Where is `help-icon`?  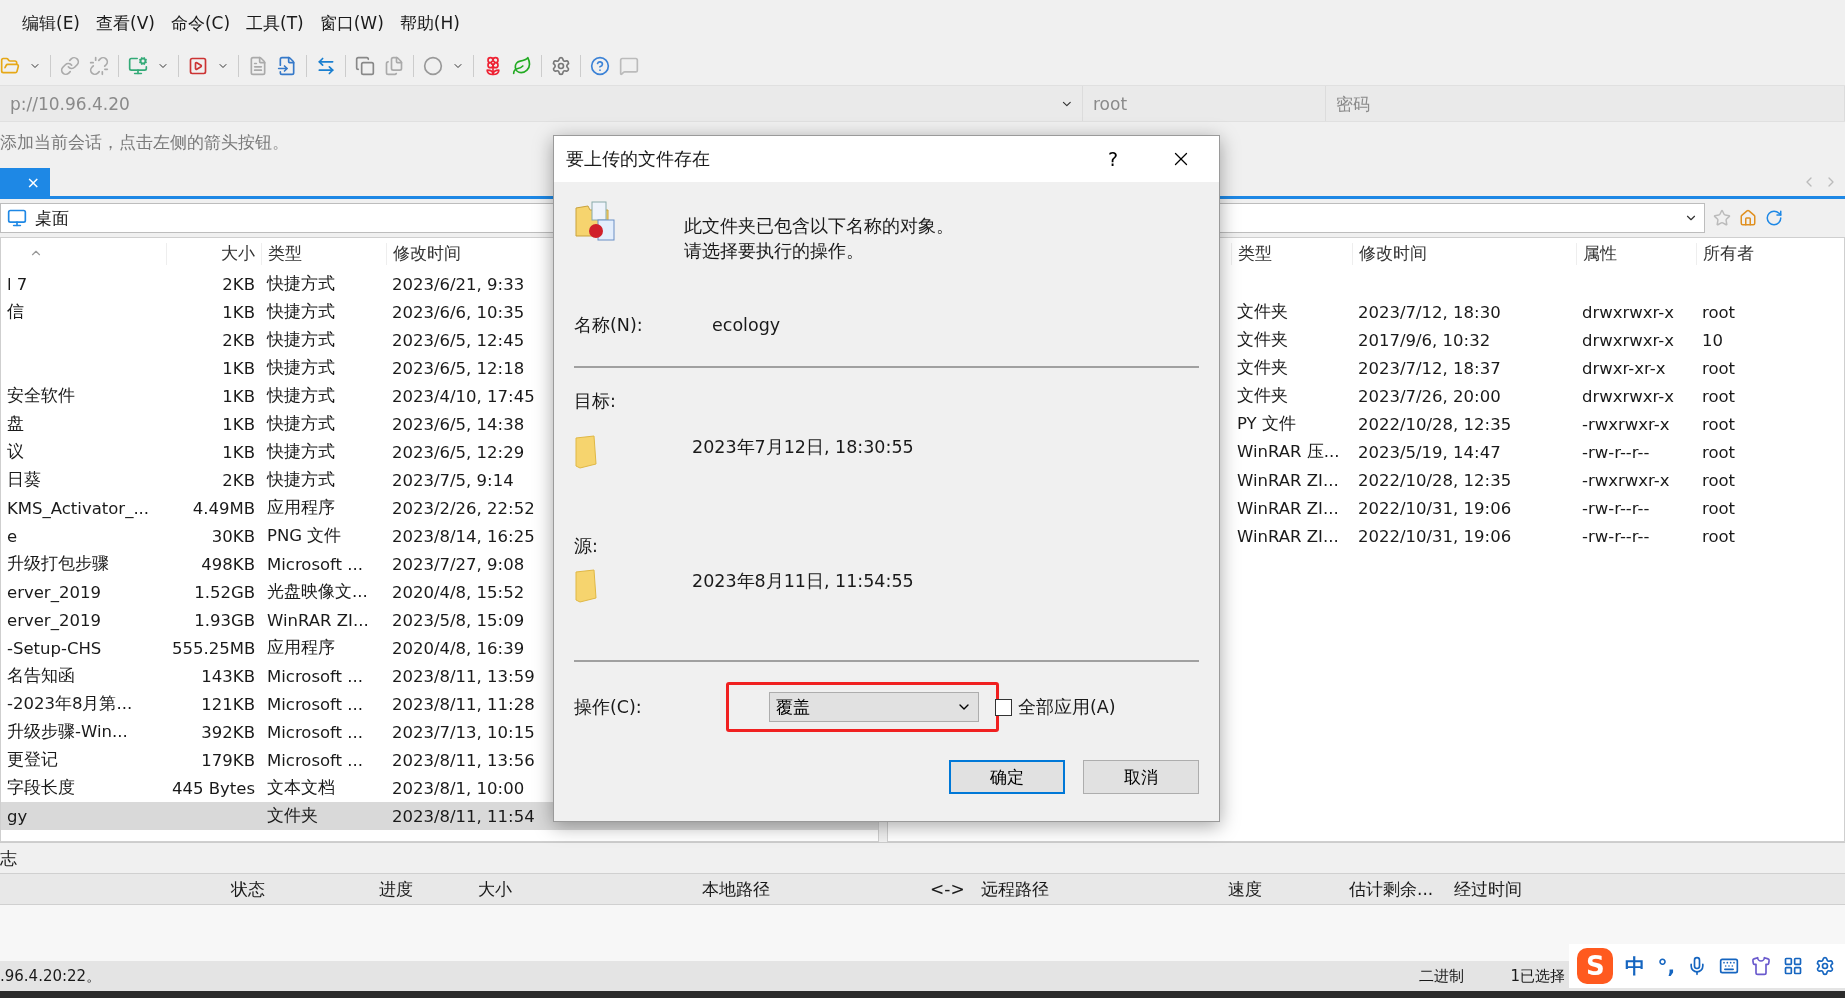 help-icon is located at coordinates (600, 66).